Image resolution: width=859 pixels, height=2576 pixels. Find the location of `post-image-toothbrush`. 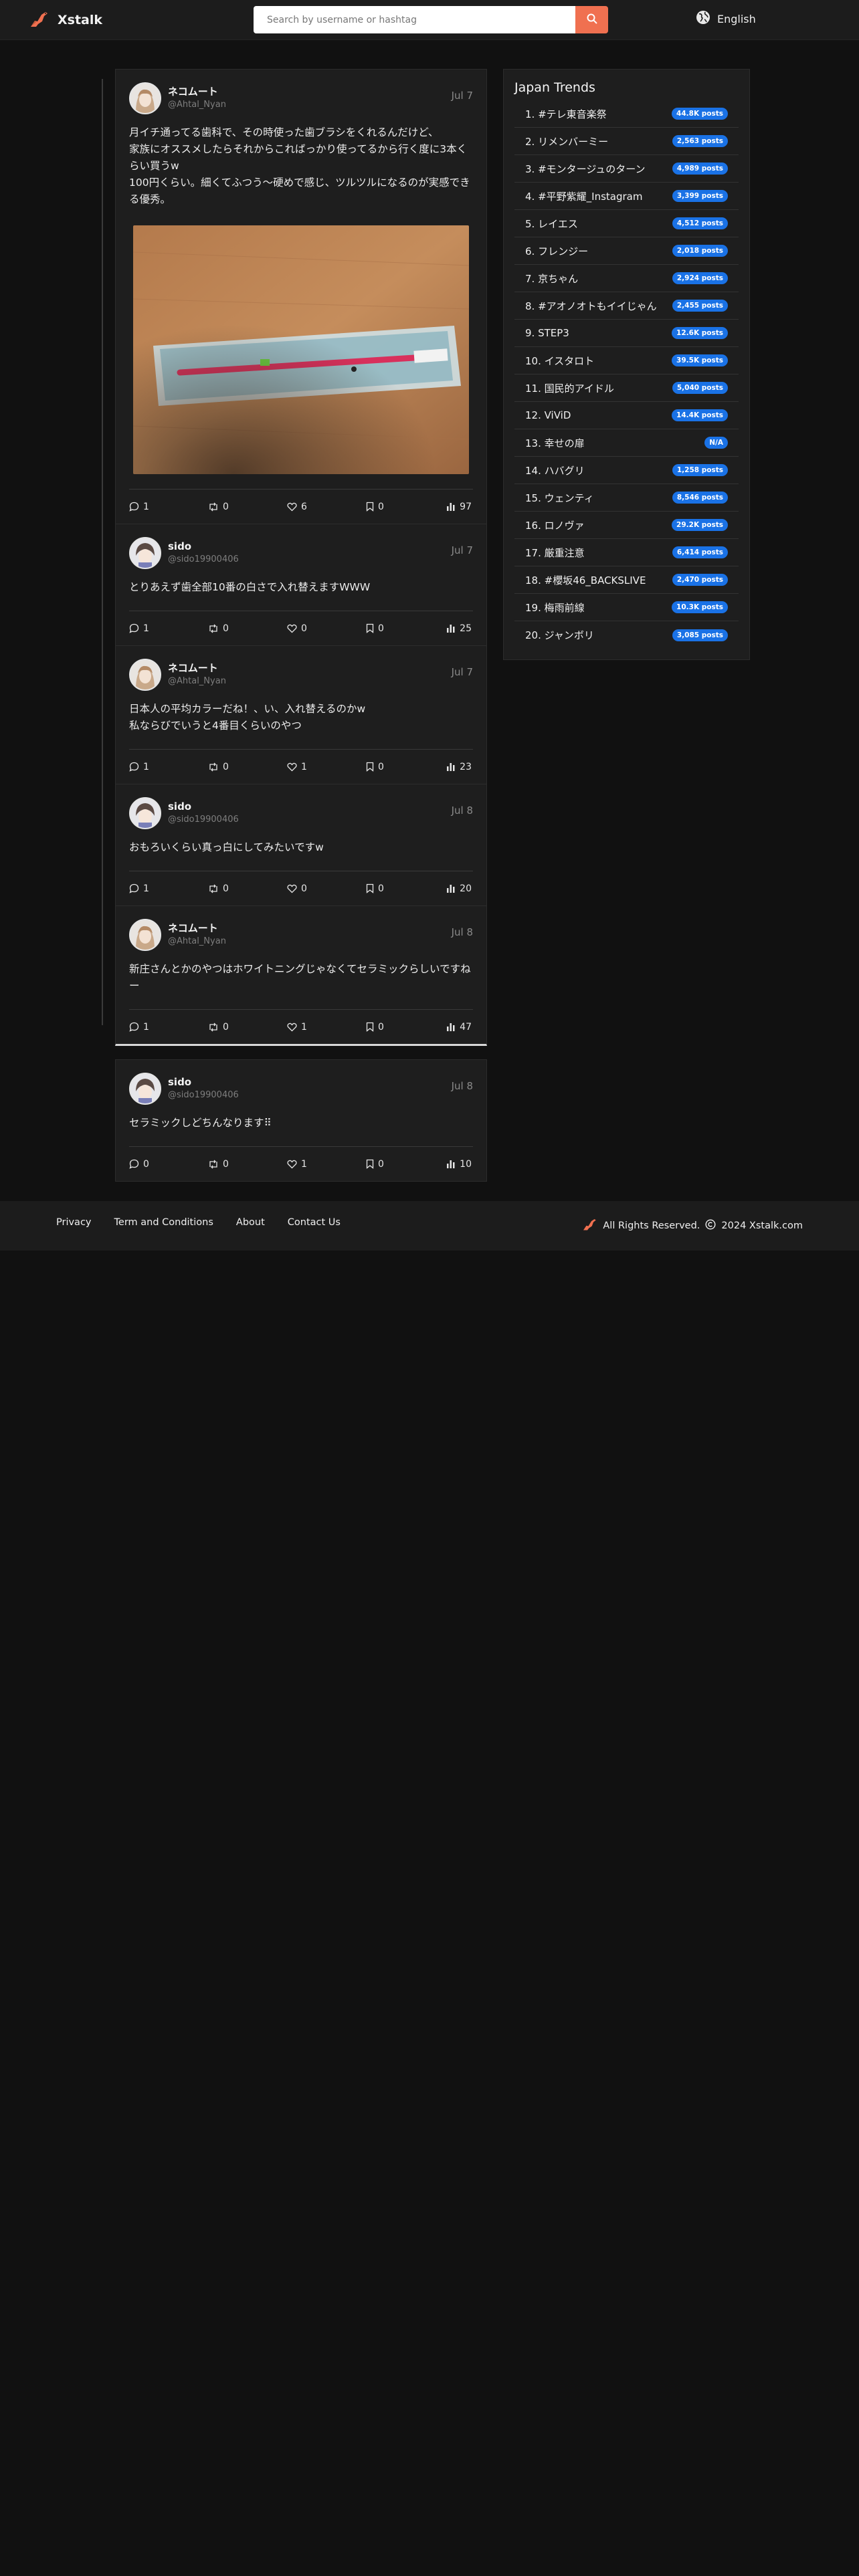

post-image-toothbrush is located at coordinates (301, 349).